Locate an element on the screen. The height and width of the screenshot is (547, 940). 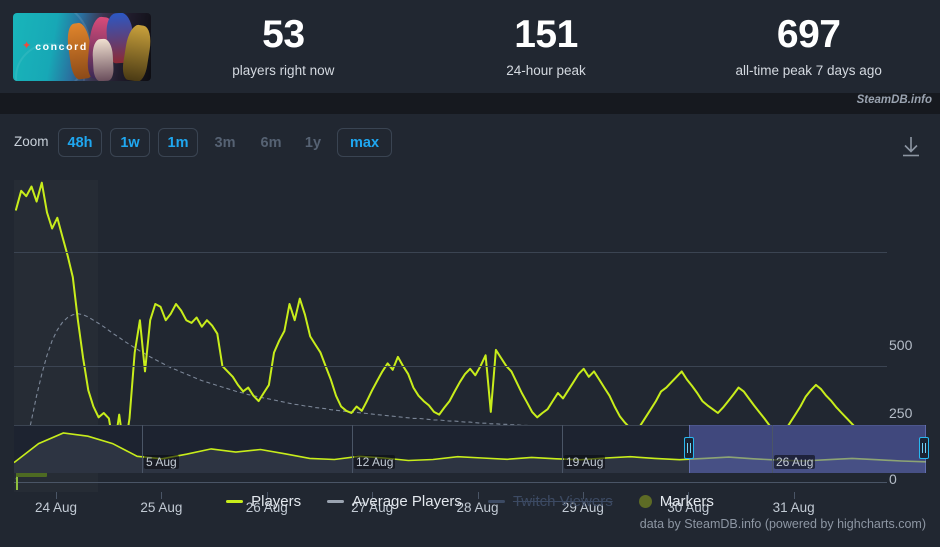
zoom-button-1w: 1w is located at coordinates (130, 142).